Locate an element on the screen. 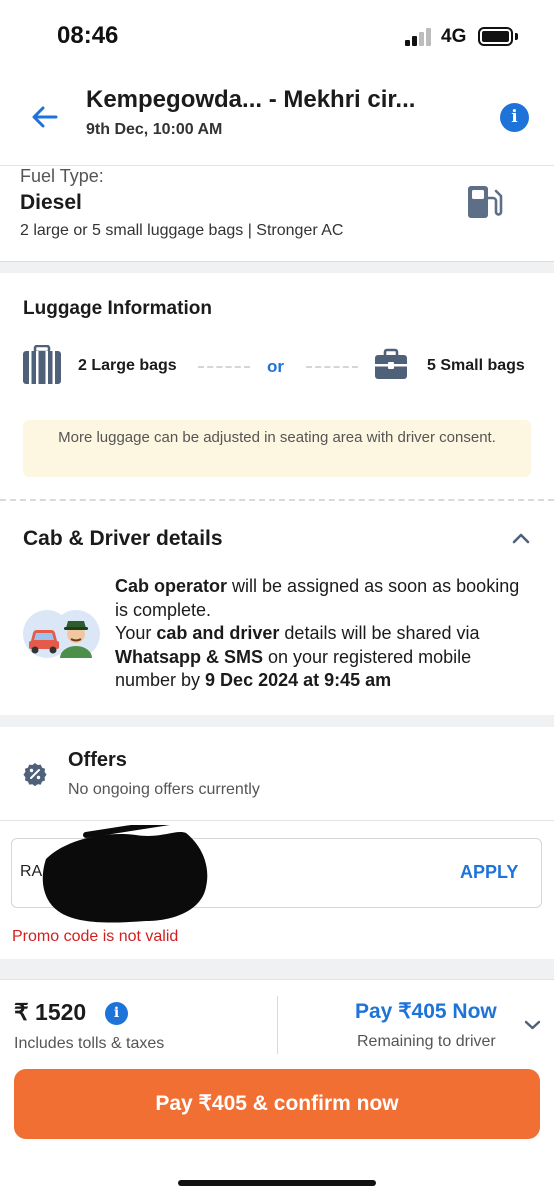  offers-divider is located at coordinates (277, 820).